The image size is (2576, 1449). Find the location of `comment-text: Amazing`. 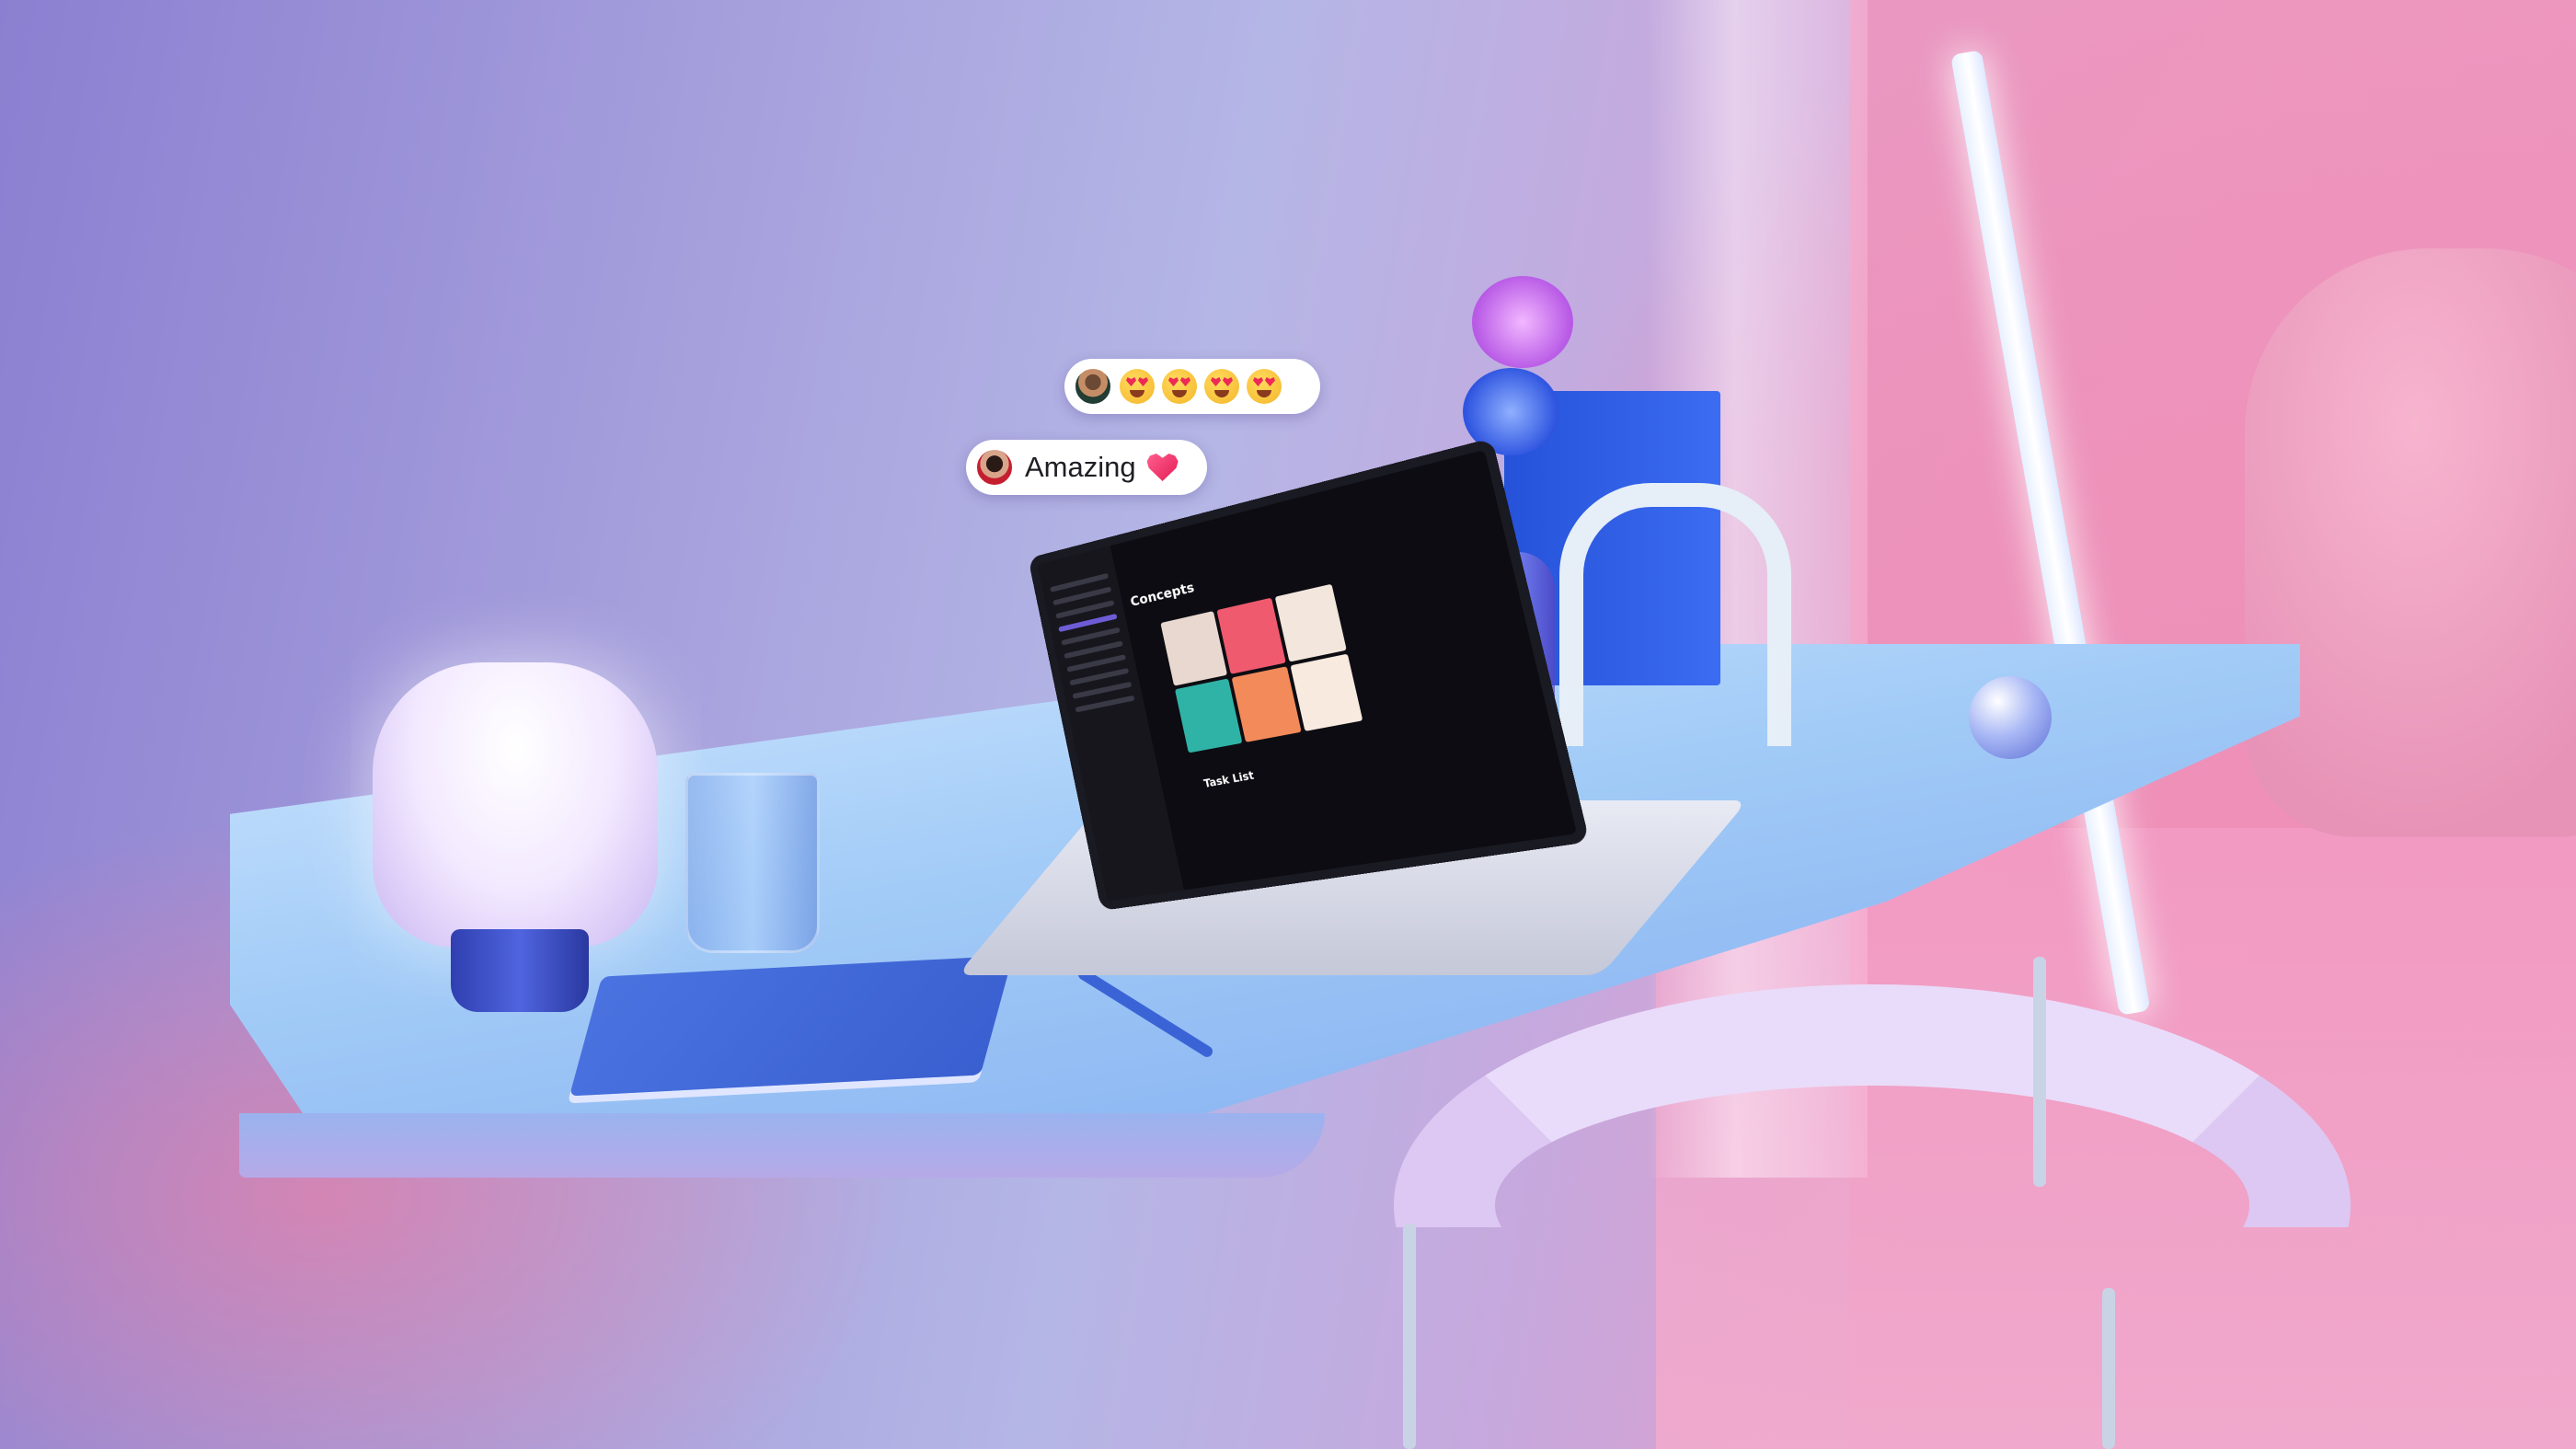

comment-text: Amazing is located at coordinates (1080, 467).